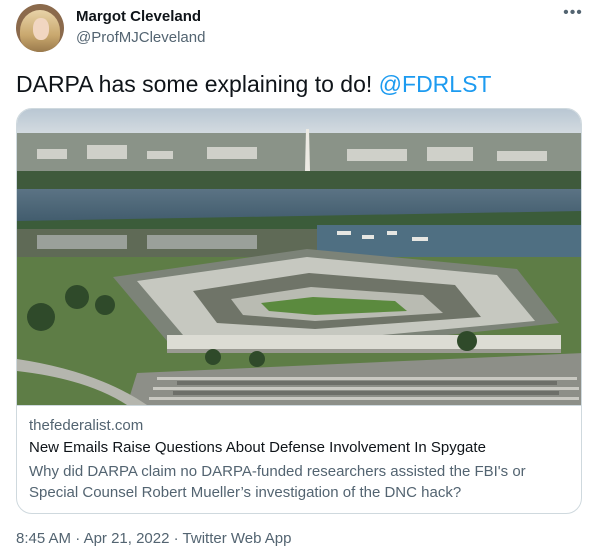 The image size is (596, 558). I want to click on tweet-time: 8:45 AM, so click(43, 538).